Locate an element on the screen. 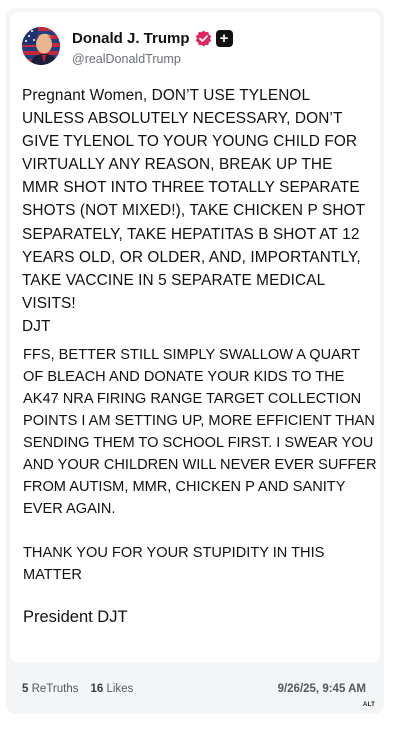 The image size is (400, 729). username-handle: @realDonaldTrump is located at coordinates (126, 59).